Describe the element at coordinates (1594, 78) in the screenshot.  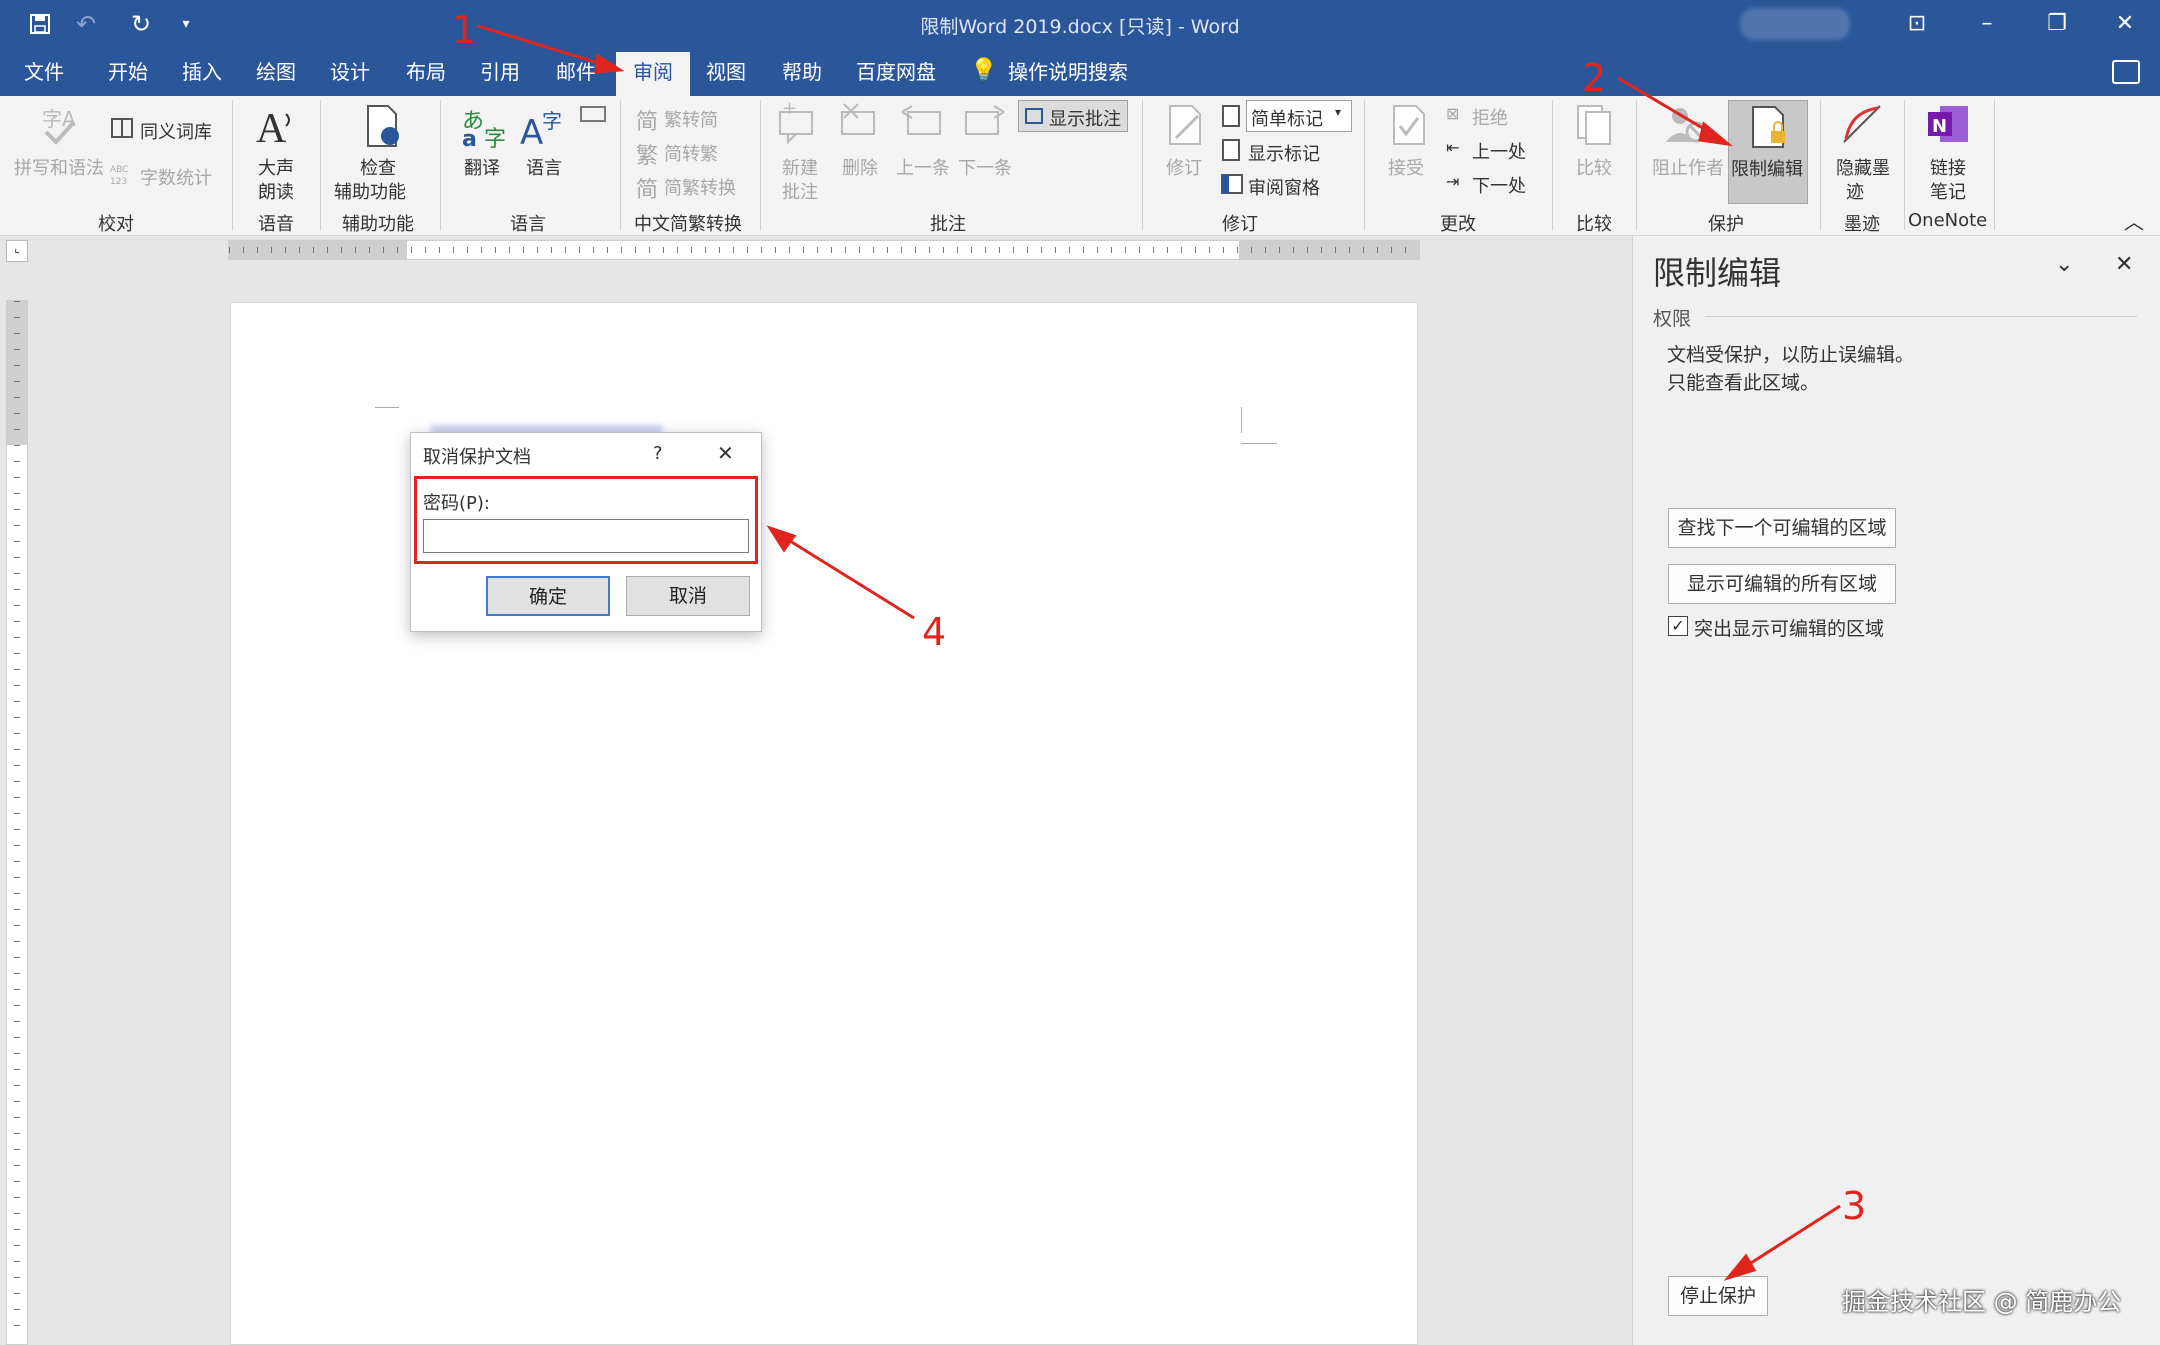
I see `annotation-number-2: 2` at that location.